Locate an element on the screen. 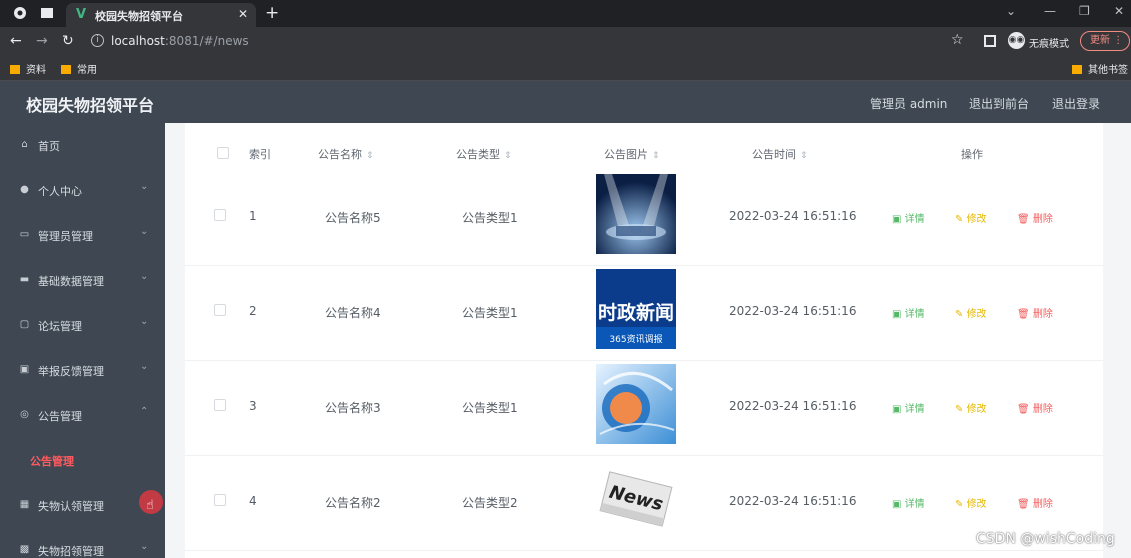  new-tab-icon: + is located at coordinates (272, 13).